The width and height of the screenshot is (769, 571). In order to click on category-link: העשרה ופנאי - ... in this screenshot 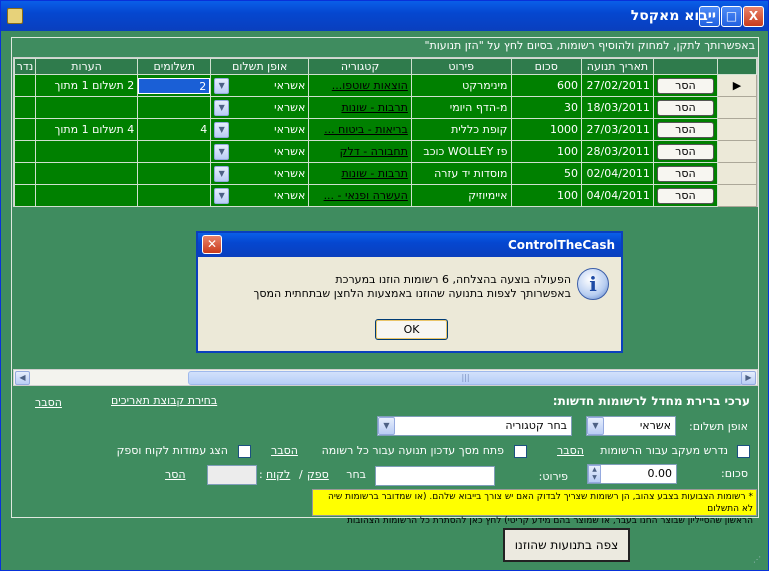, I will do `click(366, 195)`.